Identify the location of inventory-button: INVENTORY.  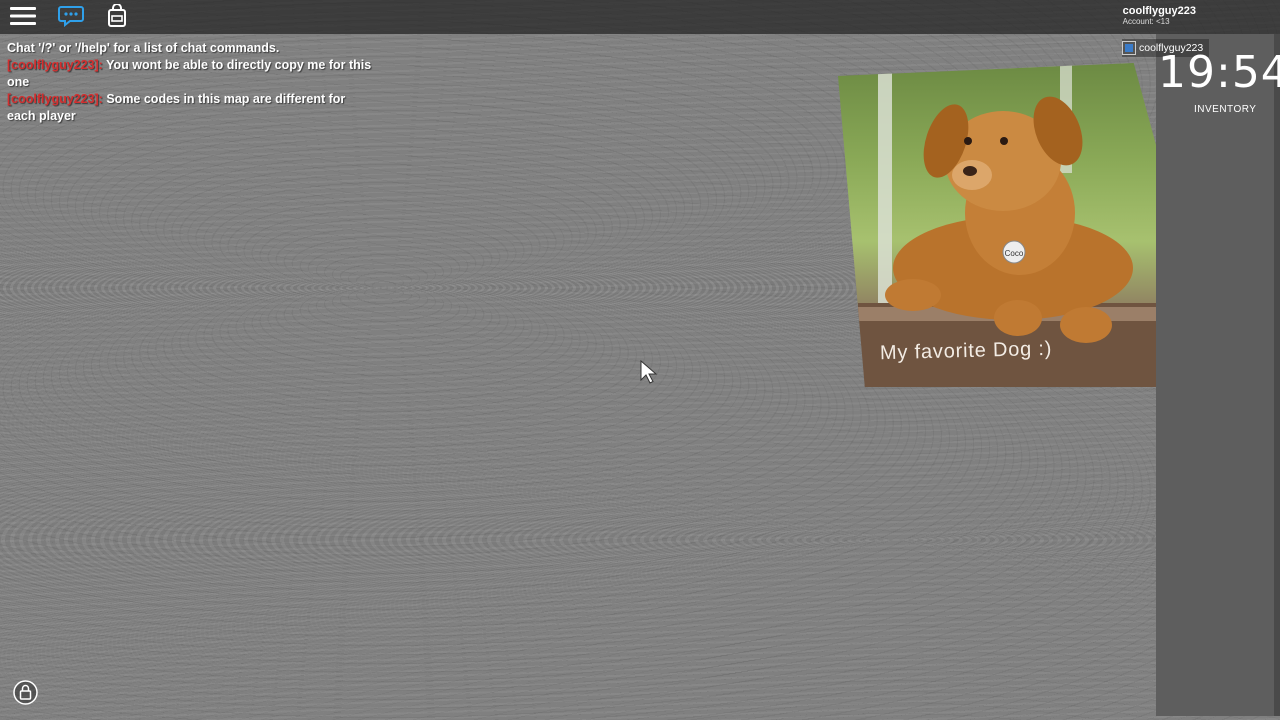
(1225, 109).